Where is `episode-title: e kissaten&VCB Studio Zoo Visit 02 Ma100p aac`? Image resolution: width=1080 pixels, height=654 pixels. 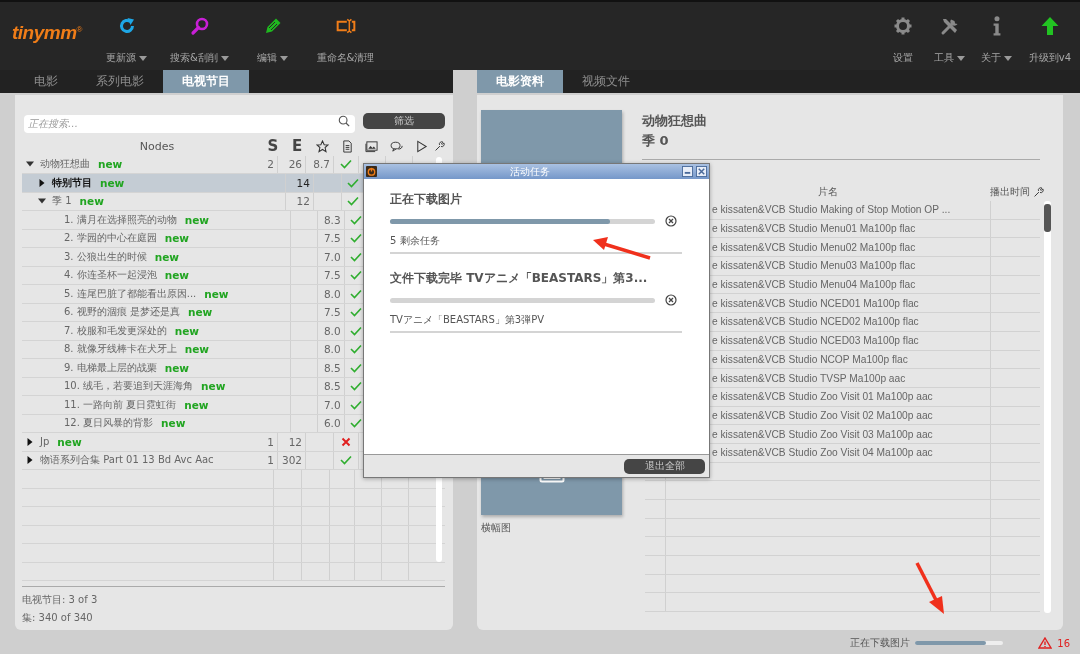 episode-title: e kissaten&VCB Studio Zoo Visit 02 Ma100p aac is located at coordinates (822, 415).